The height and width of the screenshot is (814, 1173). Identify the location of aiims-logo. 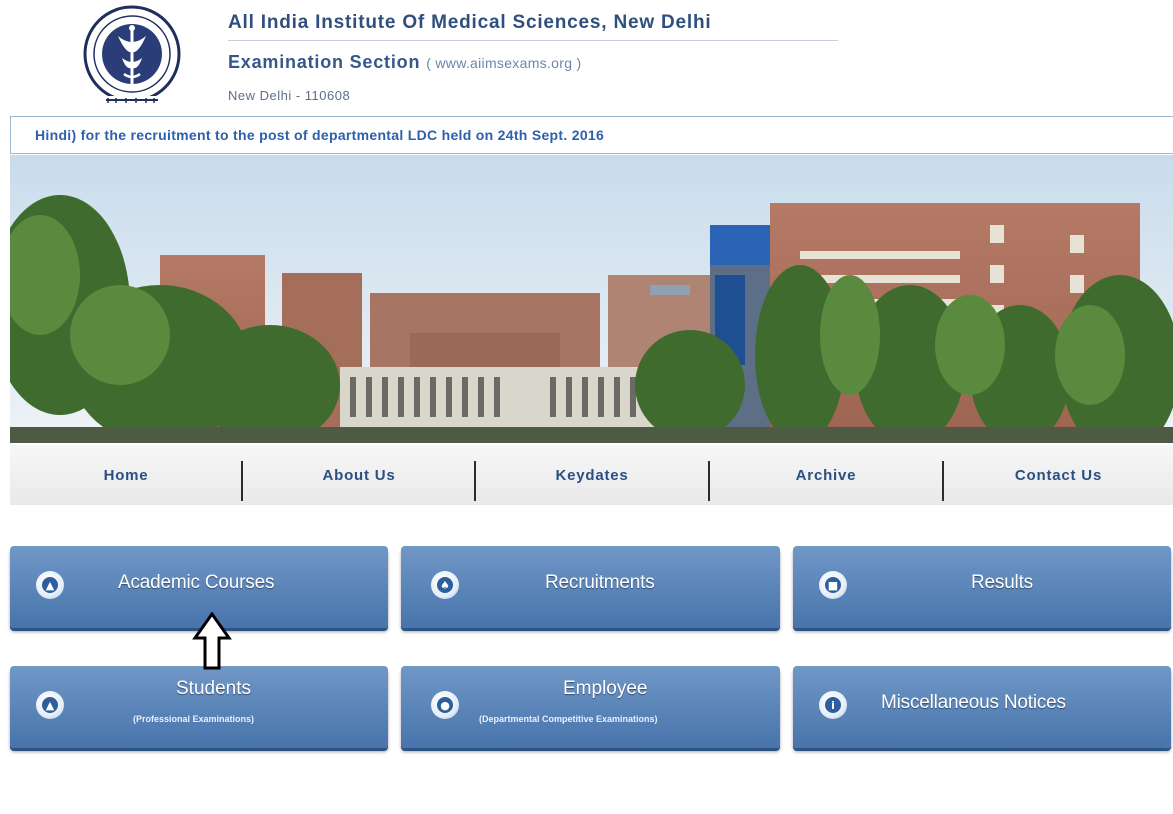
(132, 55).